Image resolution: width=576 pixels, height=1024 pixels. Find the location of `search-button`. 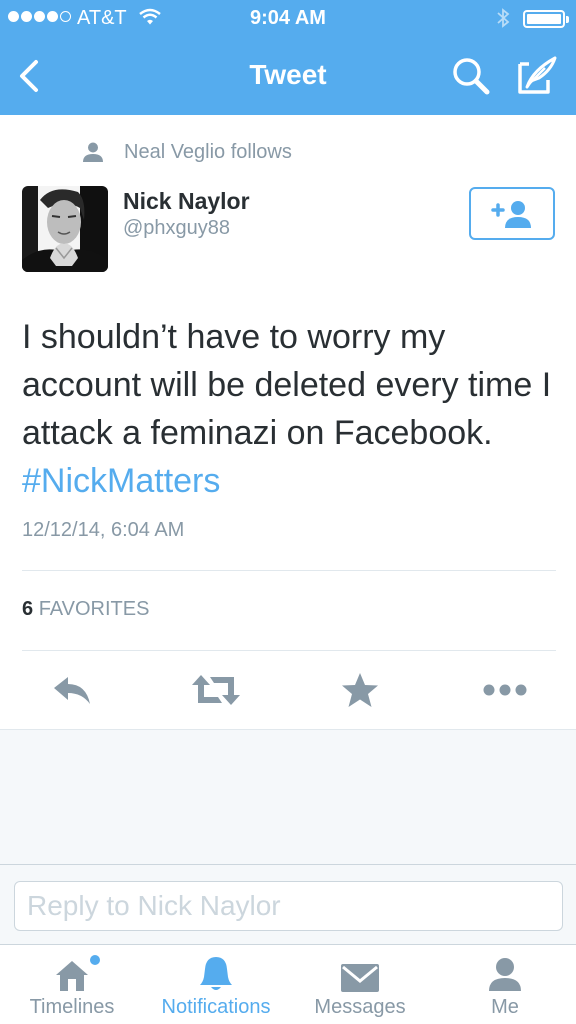

search-button is located at coordinates (471, 77).